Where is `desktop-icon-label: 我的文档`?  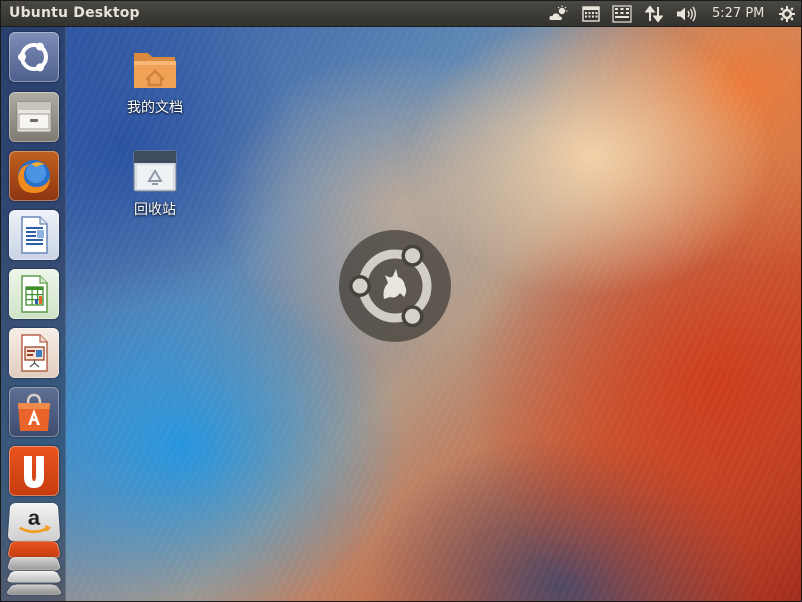 desktop-icon-label: 我的文档 is located at coordinates (155, 108).